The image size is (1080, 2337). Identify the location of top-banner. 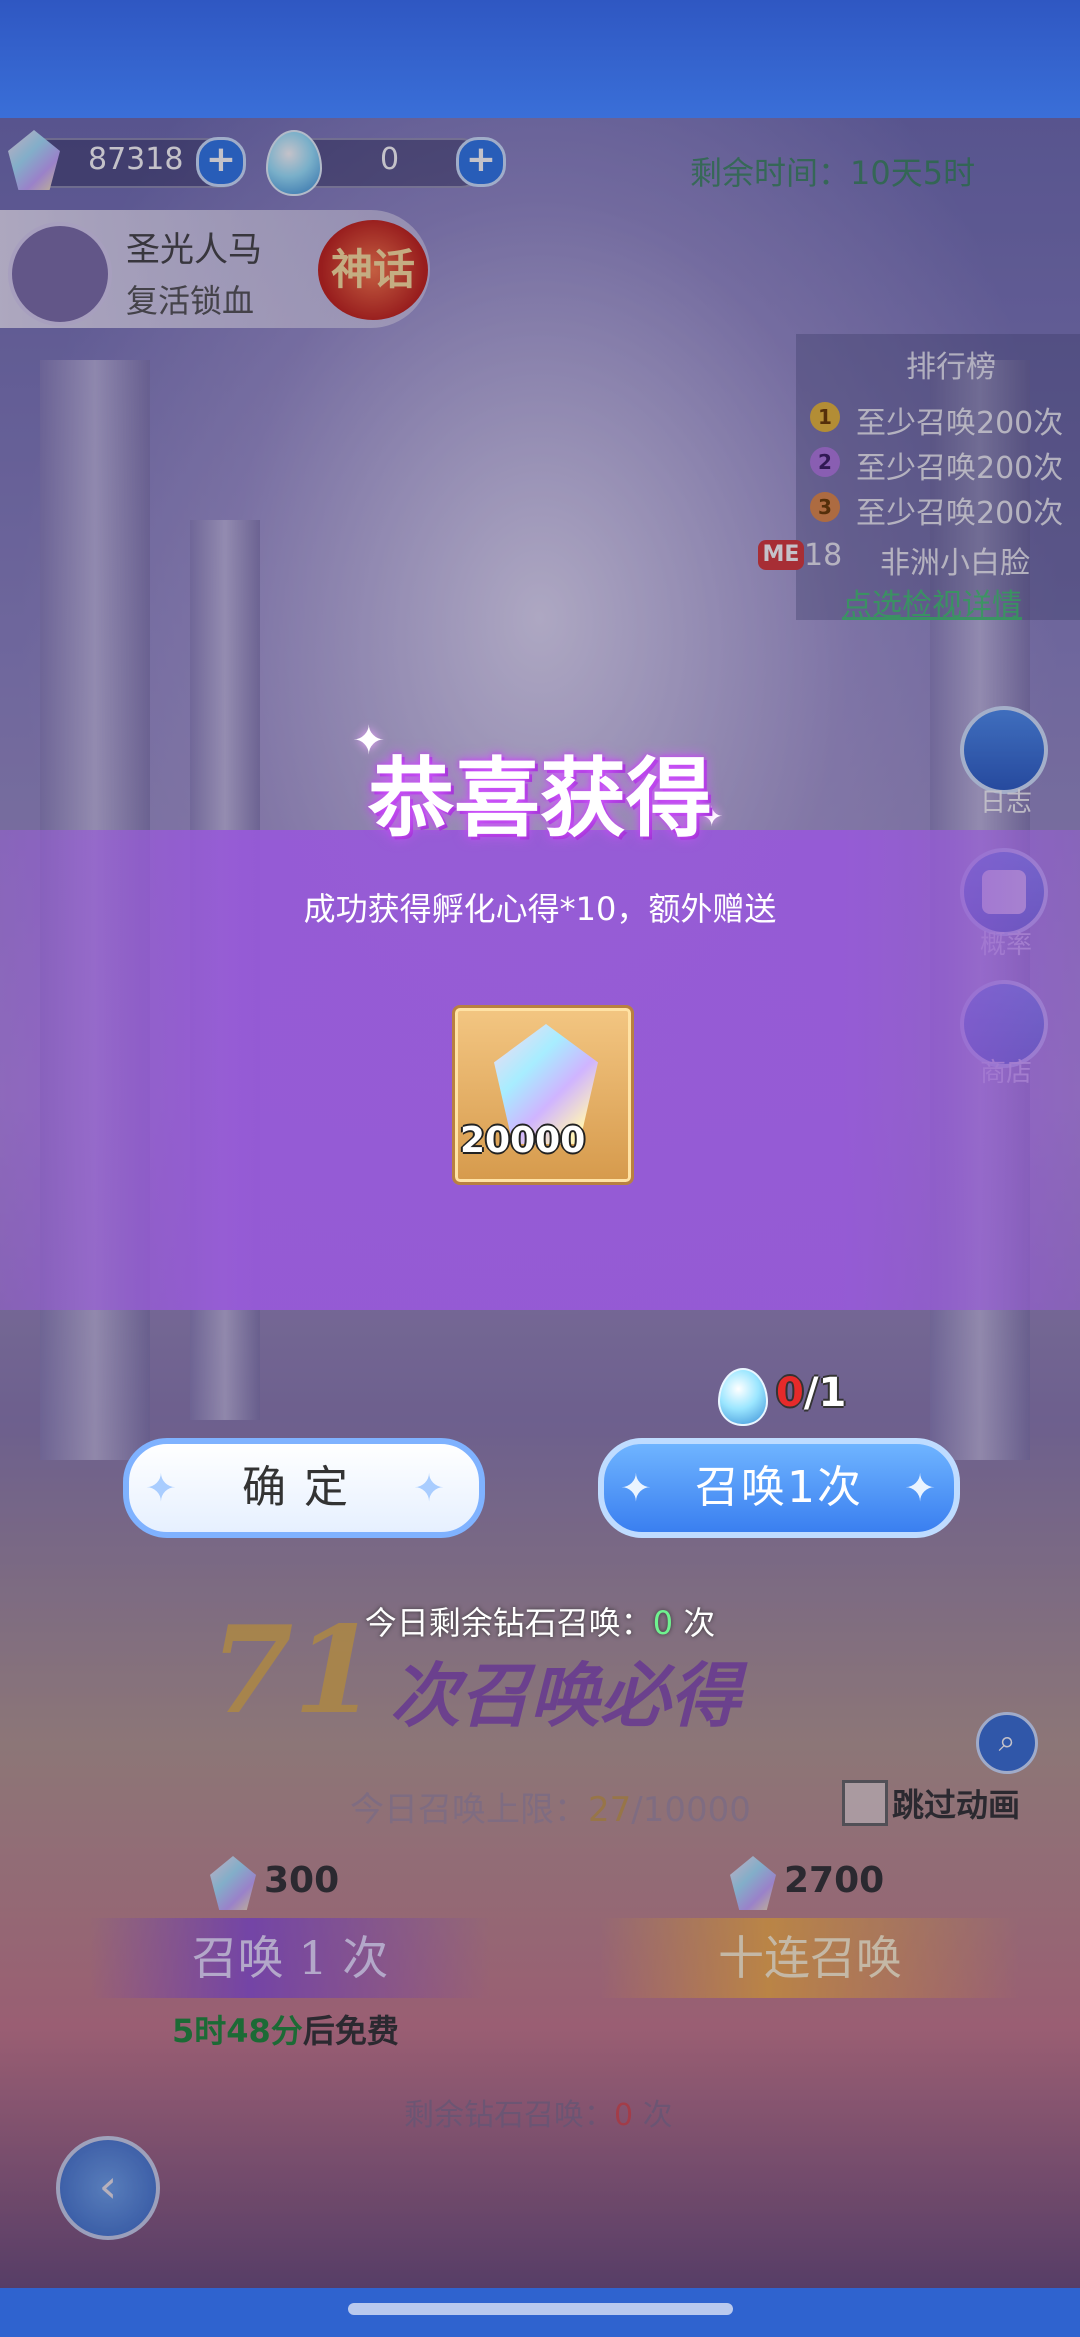
(540, 59).